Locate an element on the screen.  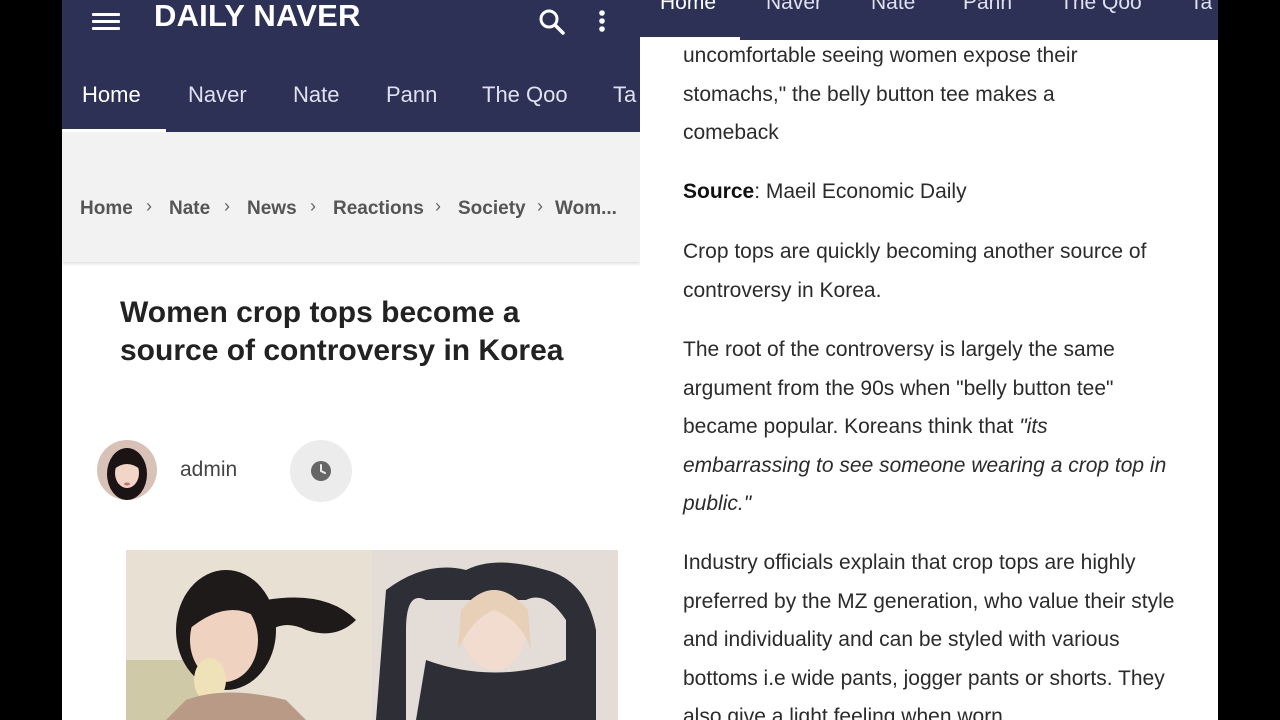
source-label: Source is located at coordinates (719, 191).